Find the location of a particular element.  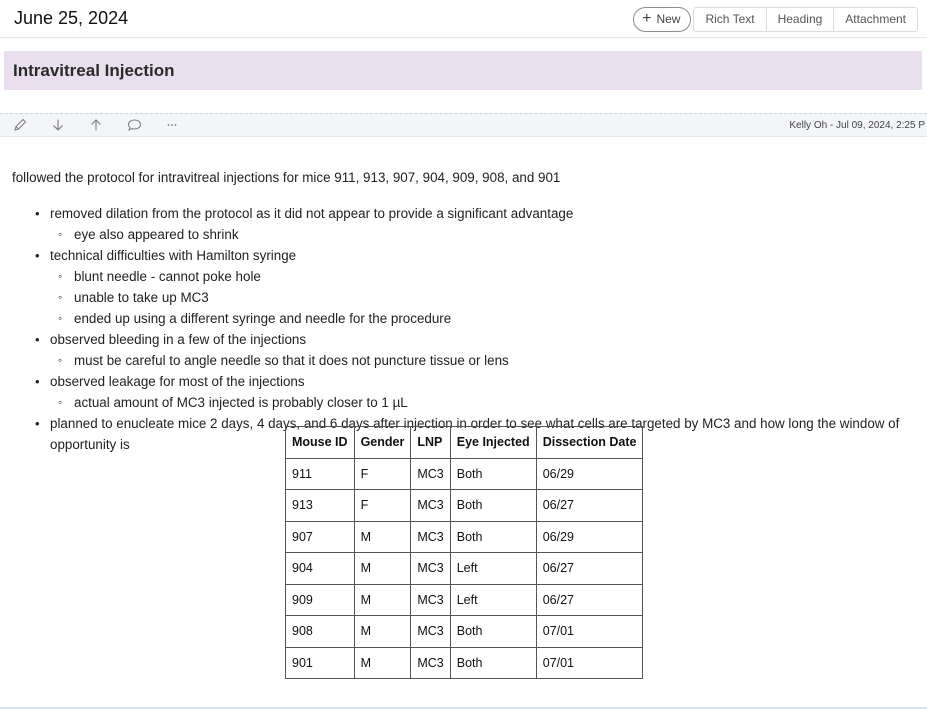

column-header: Eye Injected is located at coordinates (493, 442).